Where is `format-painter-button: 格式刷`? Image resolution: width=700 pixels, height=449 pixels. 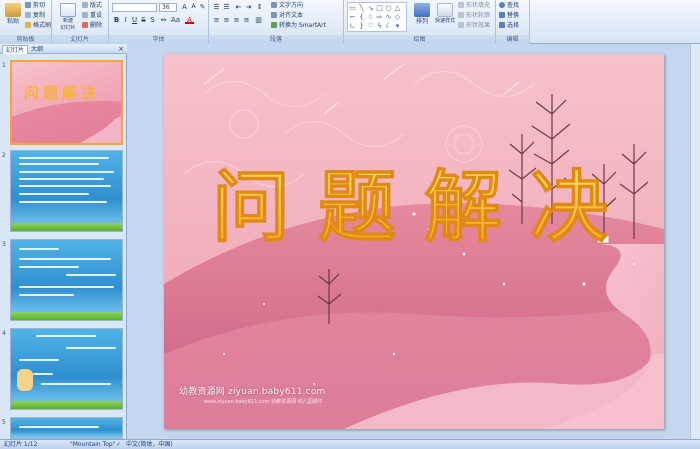 format-painter-button: 格式刷 is located at coordinates (38, 26).